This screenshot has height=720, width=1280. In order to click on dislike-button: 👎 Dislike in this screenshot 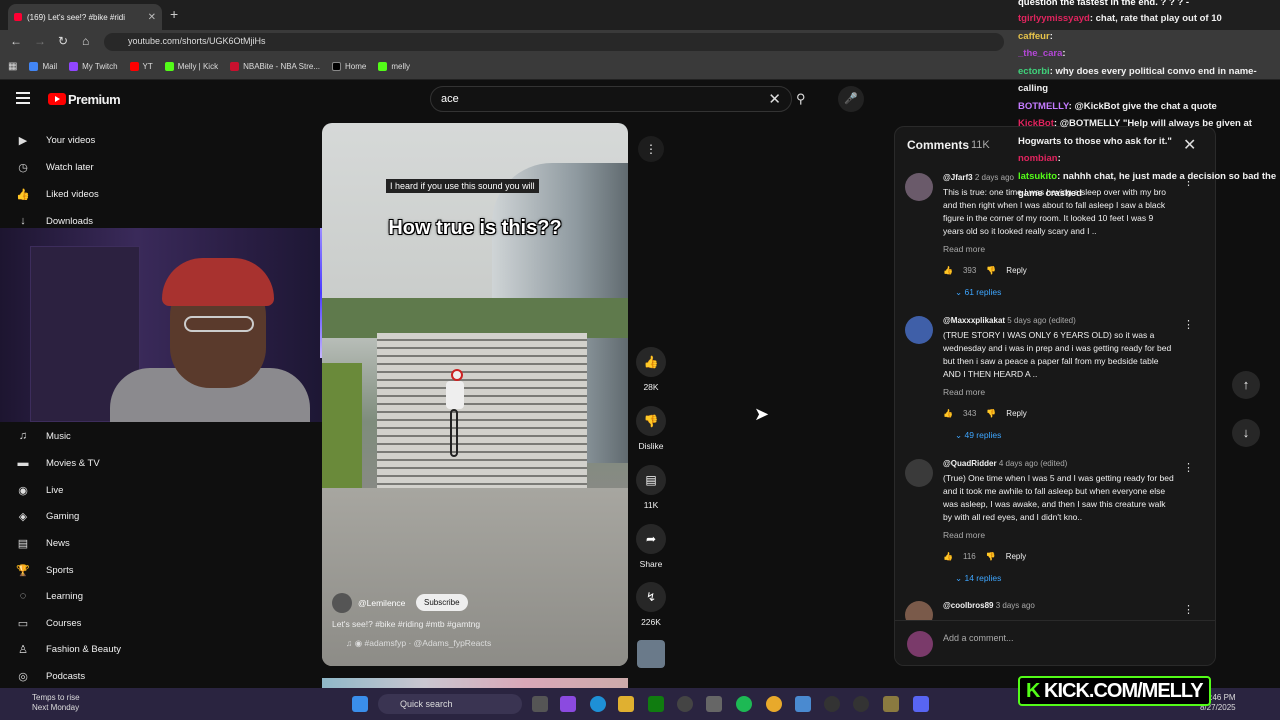, I will do `click(651, 428)`.